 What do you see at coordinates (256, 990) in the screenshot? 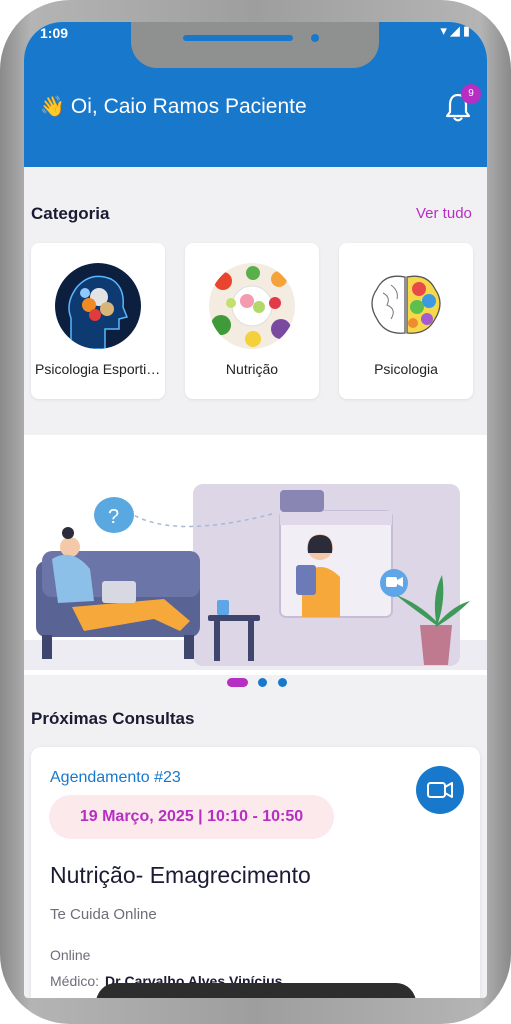
I see `bottom-navigation` at bounding box center [256, 990].